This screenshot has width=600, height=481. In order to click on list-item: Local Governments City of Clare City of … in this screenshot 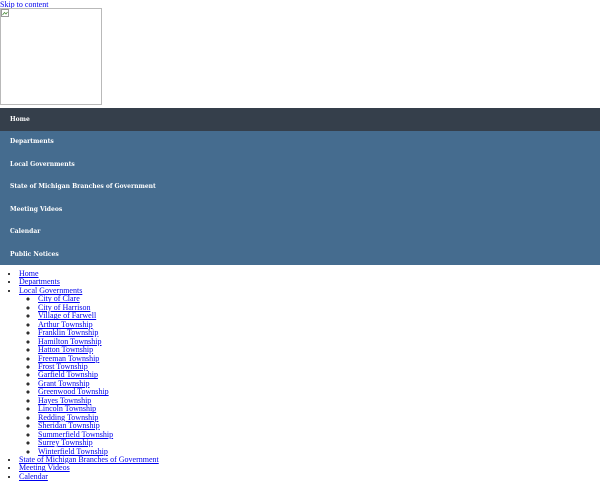, I will do `click(89, 371)`.